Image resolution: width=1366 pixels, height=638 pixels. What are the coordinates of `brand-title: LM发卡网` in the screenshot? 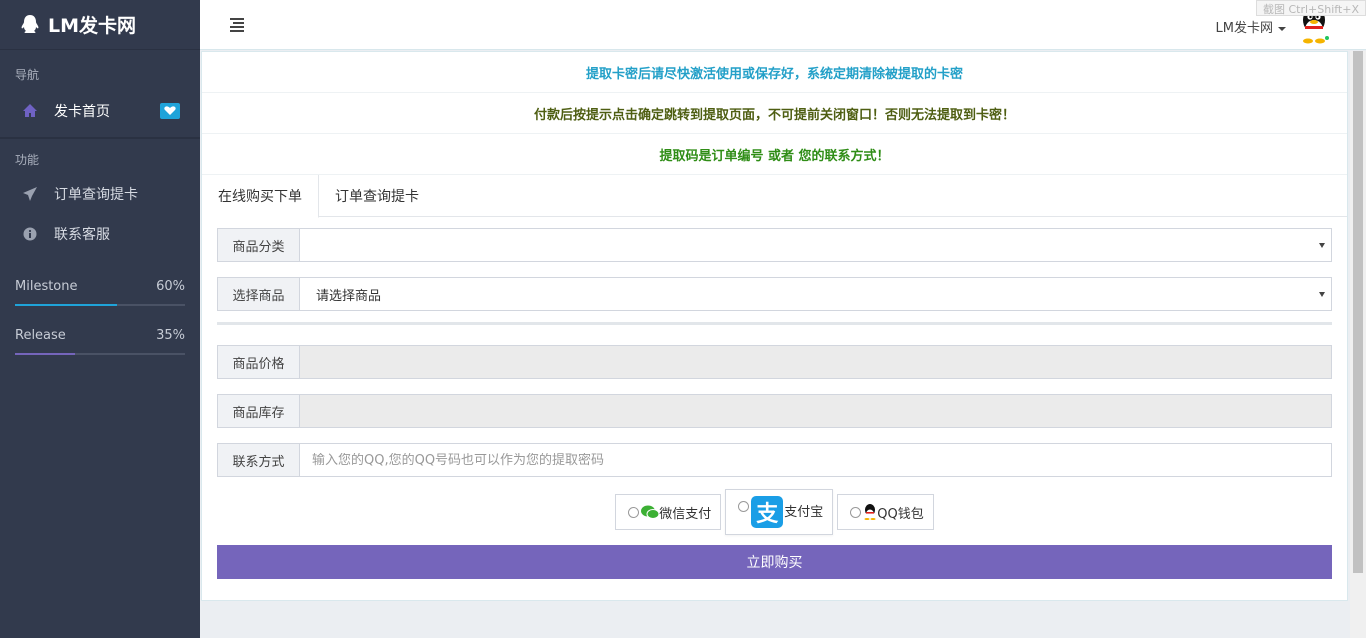 It's located at (92, 26).